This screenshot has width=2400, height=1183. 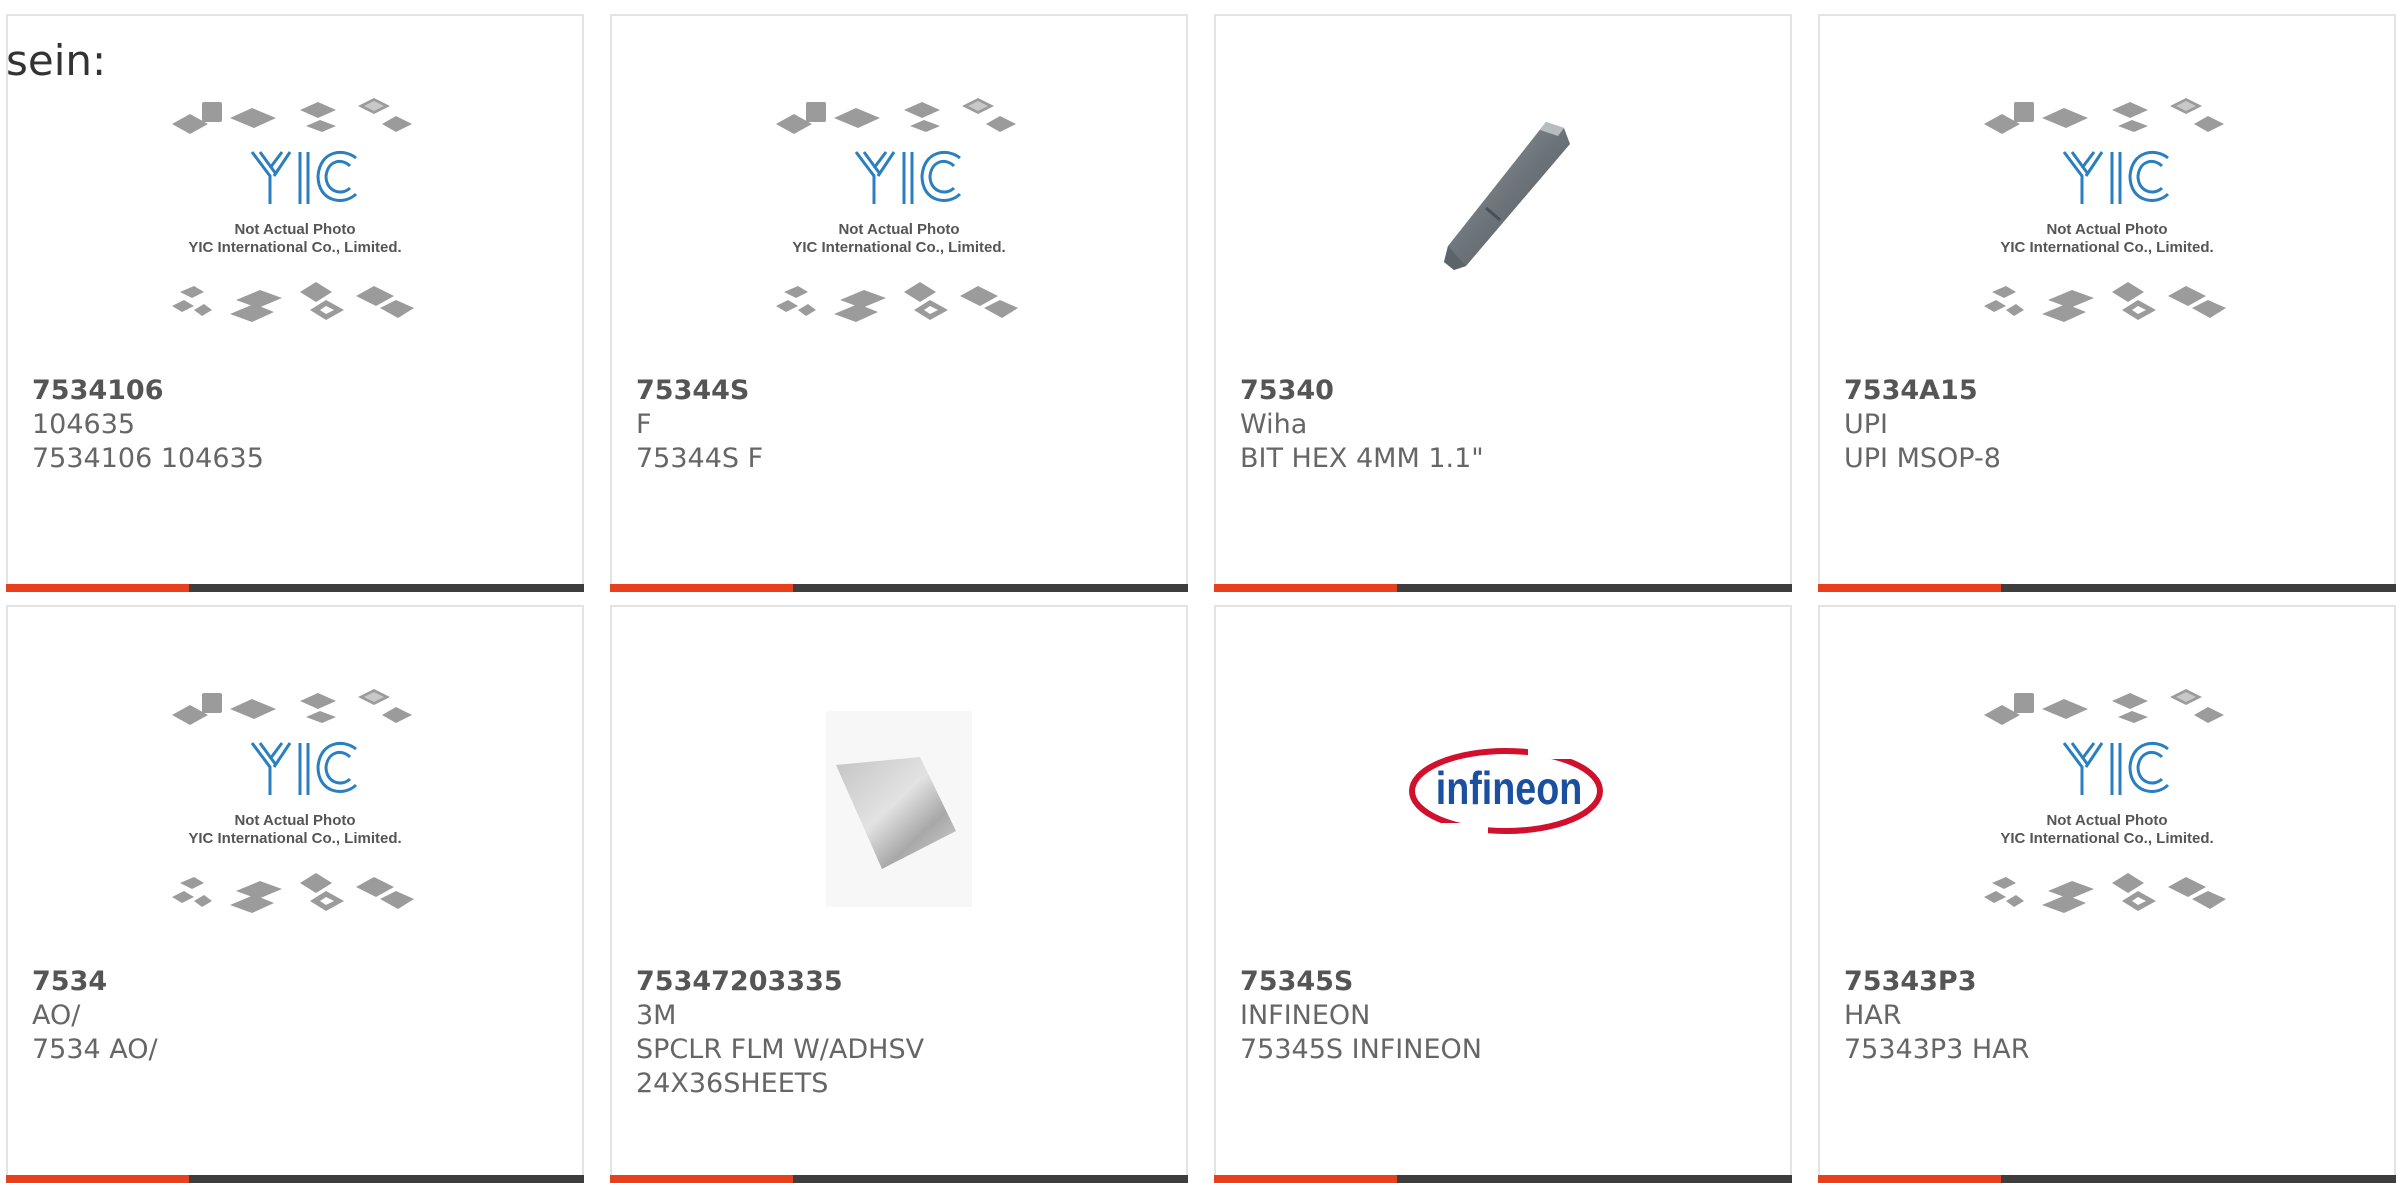 I want to click on manufacturer-text: 104635, so click(x=84, y=424).